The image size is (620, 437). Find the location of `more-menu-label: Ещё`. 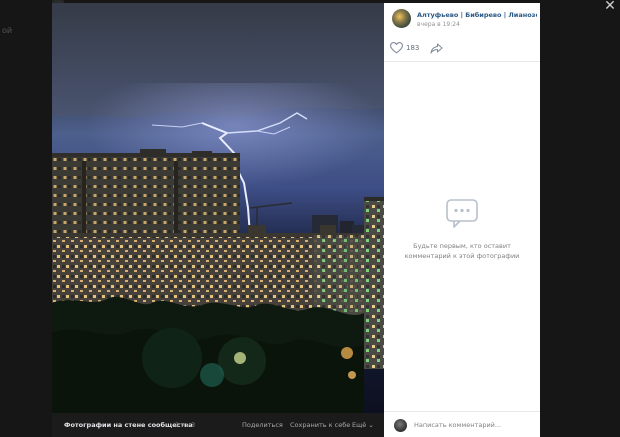

more-menu-label: Ещё is located at coordinates (359, 425).